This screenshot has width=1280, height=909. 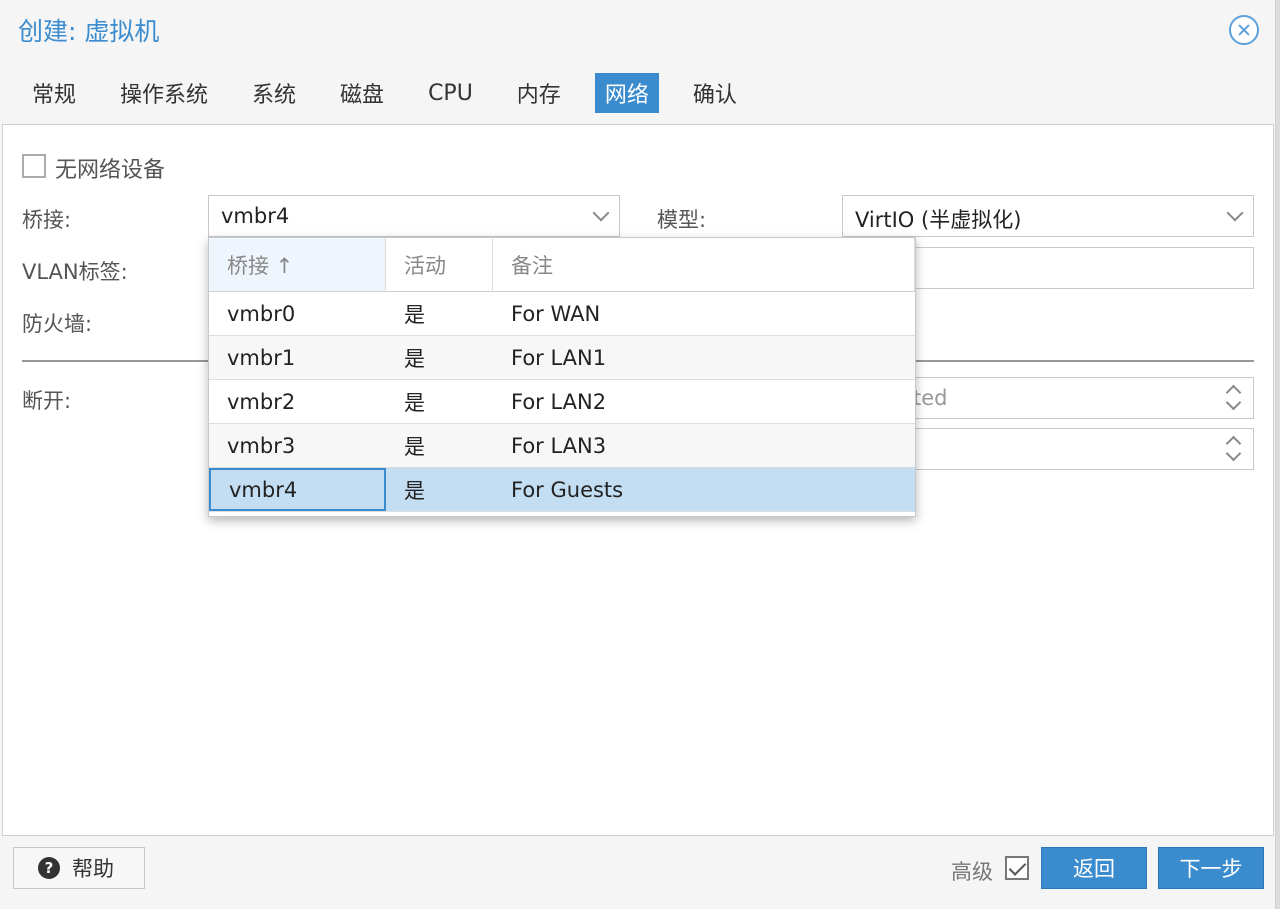 What do you see at coordinates (439, 264) in the screenshot?
I see `column-header-active: 活动` at bounding box center [439, 264].